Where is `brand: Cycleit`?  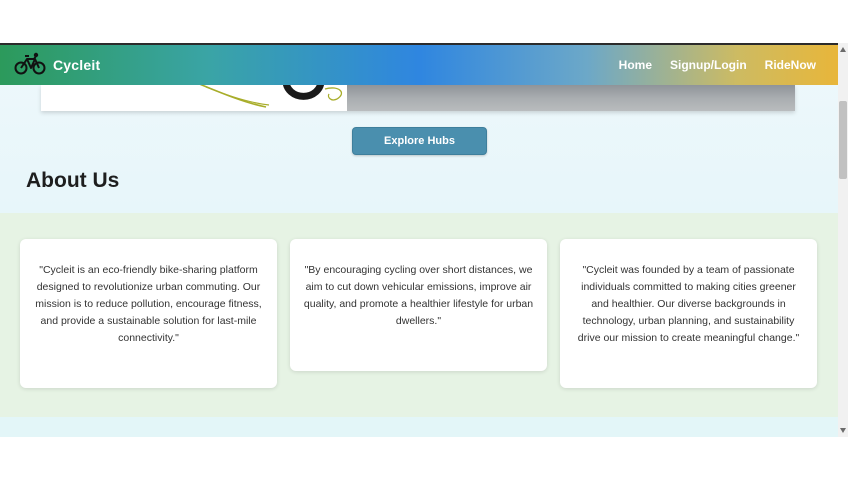 brand: Cycleit is located at coordinates (57, 65).